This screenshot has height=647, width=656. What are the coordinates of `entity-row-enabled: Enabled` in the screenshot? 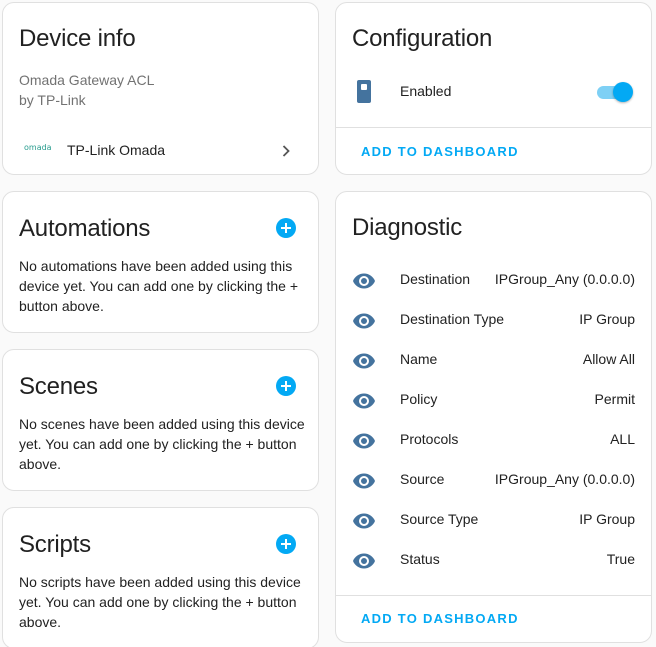 It's located at (493, 91).